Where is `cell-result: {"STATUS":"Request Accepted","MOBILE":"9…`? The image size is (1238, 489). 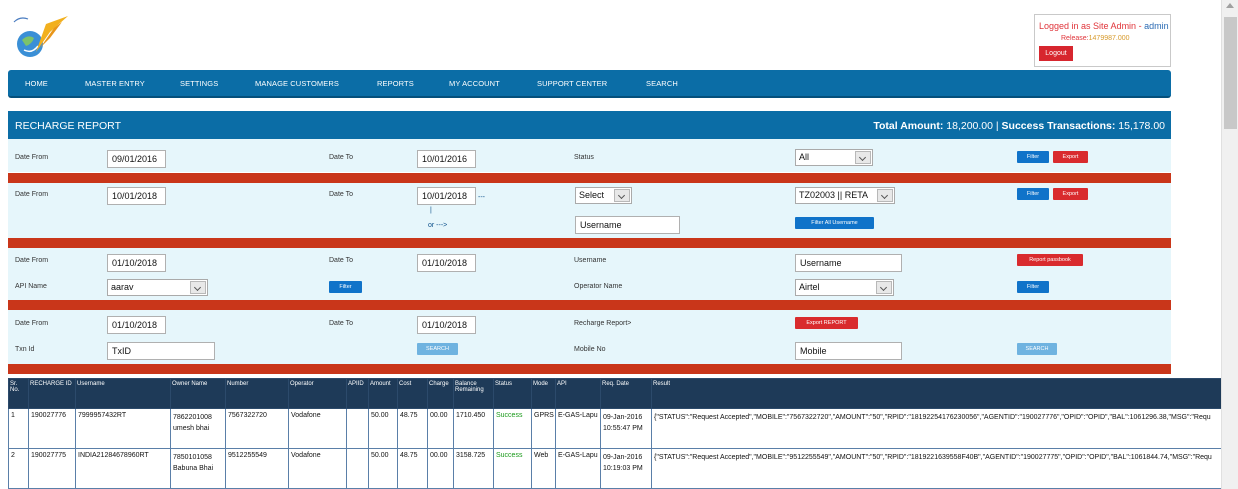
cell-result: {"STATUS":"Request Accepted","MOBILE":"9… is located at coordinates (936, 468).